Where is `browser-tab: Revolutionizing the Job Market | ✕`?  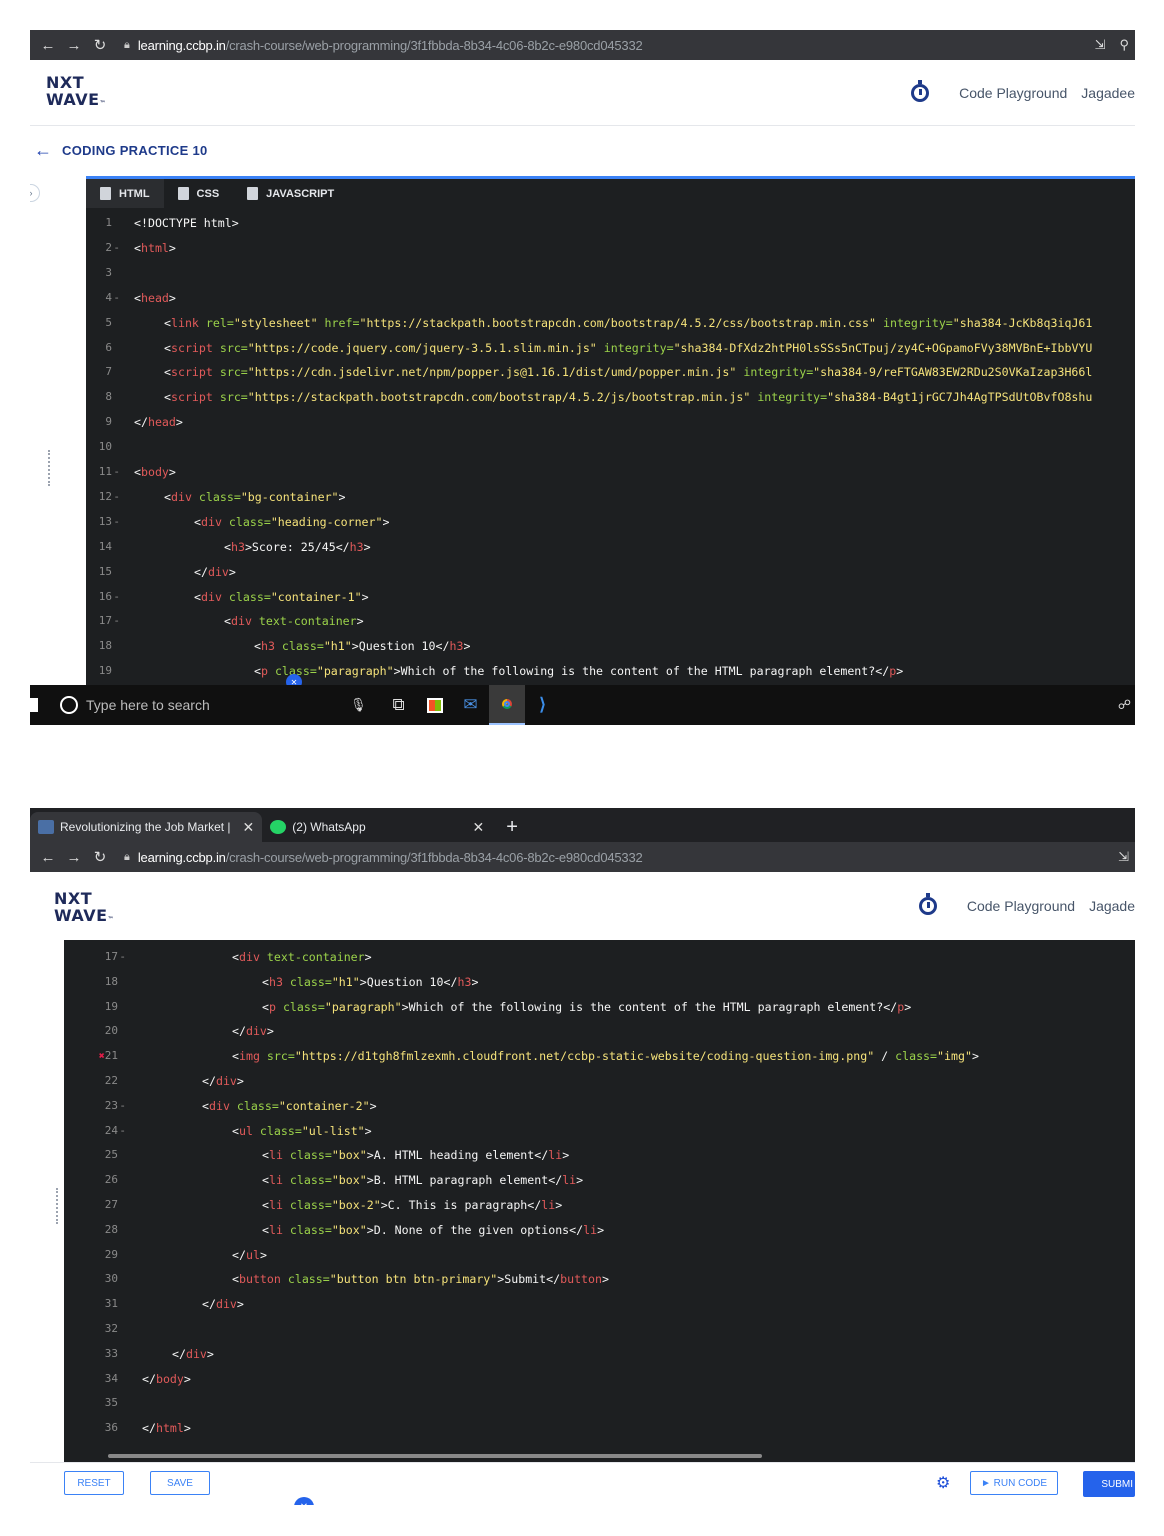
browser-tab: Revolutionizing the Job Market | ✕ is located at coordinates (146, 827).